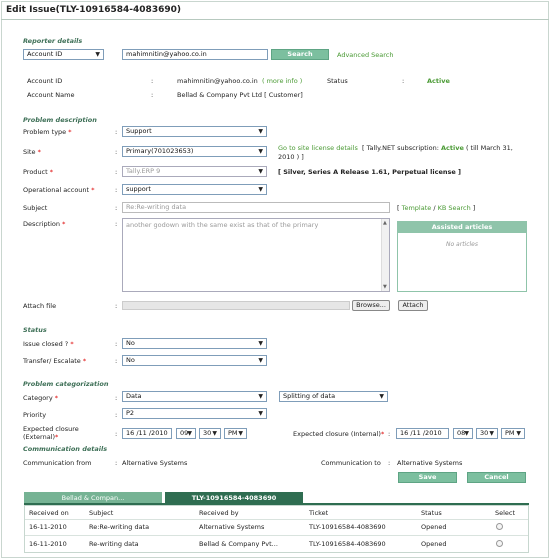  I want to click on search-by-select: Account ID ▼, so click(63, 54).